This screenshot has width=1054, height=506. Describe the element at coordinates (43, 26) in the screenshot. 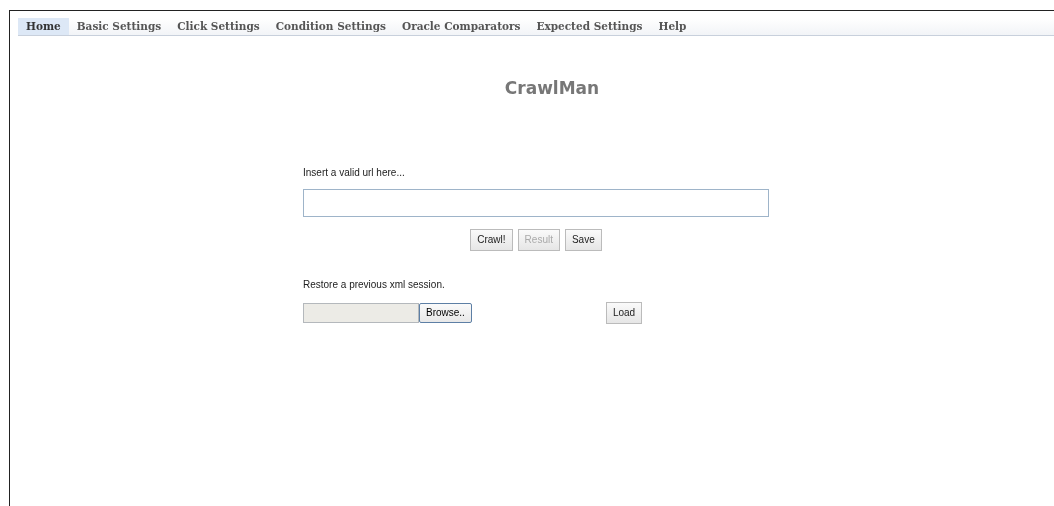

I see `nav-tab: Home` at that location.